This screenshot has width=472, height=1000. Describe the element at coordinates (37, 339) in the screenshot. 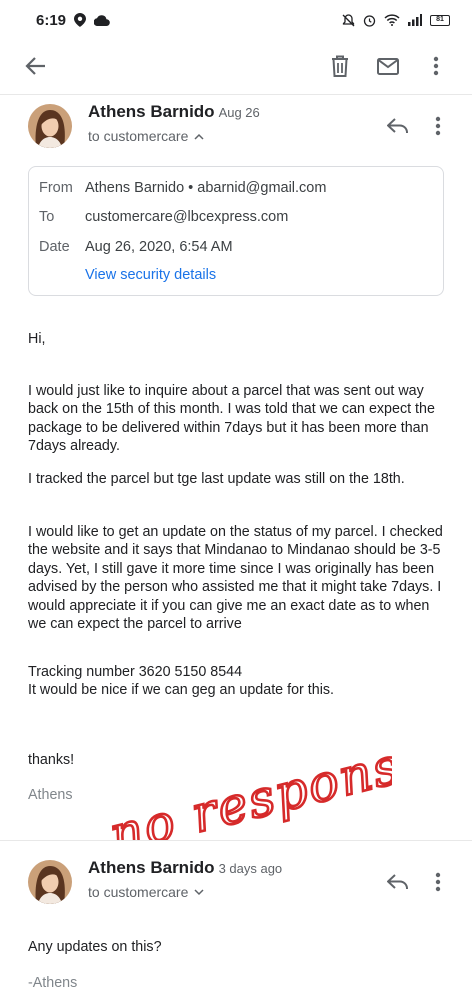

I see `greeting: Hi,` at that location.